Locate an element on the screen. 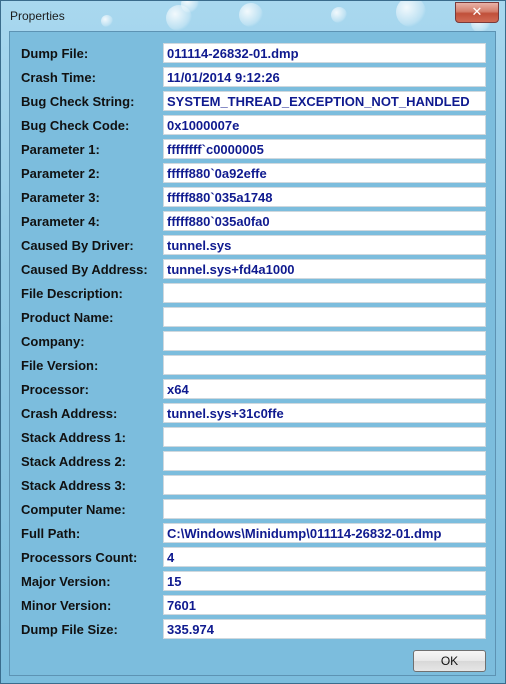 This screenshot has width=506, height=684. property-row: File Description: is located at coordinates (253, 293).